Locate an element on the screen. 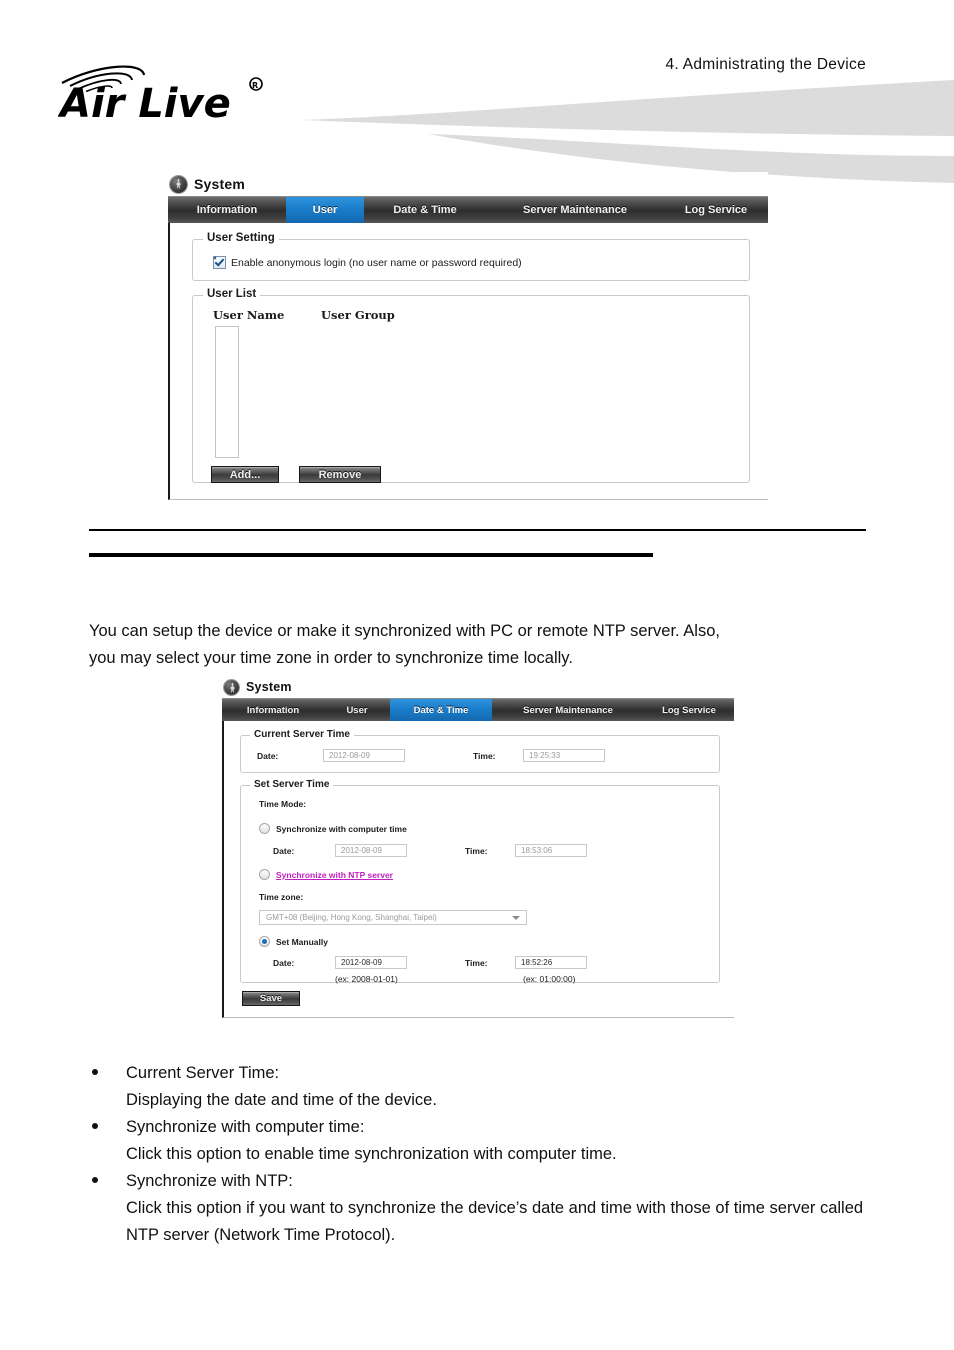  sync-computer-time-fields: Date: 2012-08-09 Time: 18:53:06 is located at coordinates (430, 850).